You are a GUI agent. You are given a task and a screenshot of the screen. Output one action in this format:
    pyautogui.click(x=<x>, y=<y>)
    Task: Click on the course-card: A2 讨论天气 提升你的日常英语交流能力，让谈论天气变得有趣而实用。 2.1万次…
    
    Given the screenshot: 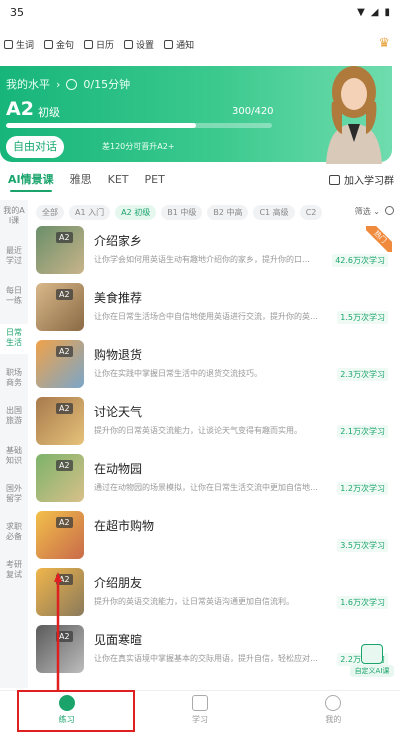 What is the action you would take?
    pyautogui.click(x=214, y=423)
    